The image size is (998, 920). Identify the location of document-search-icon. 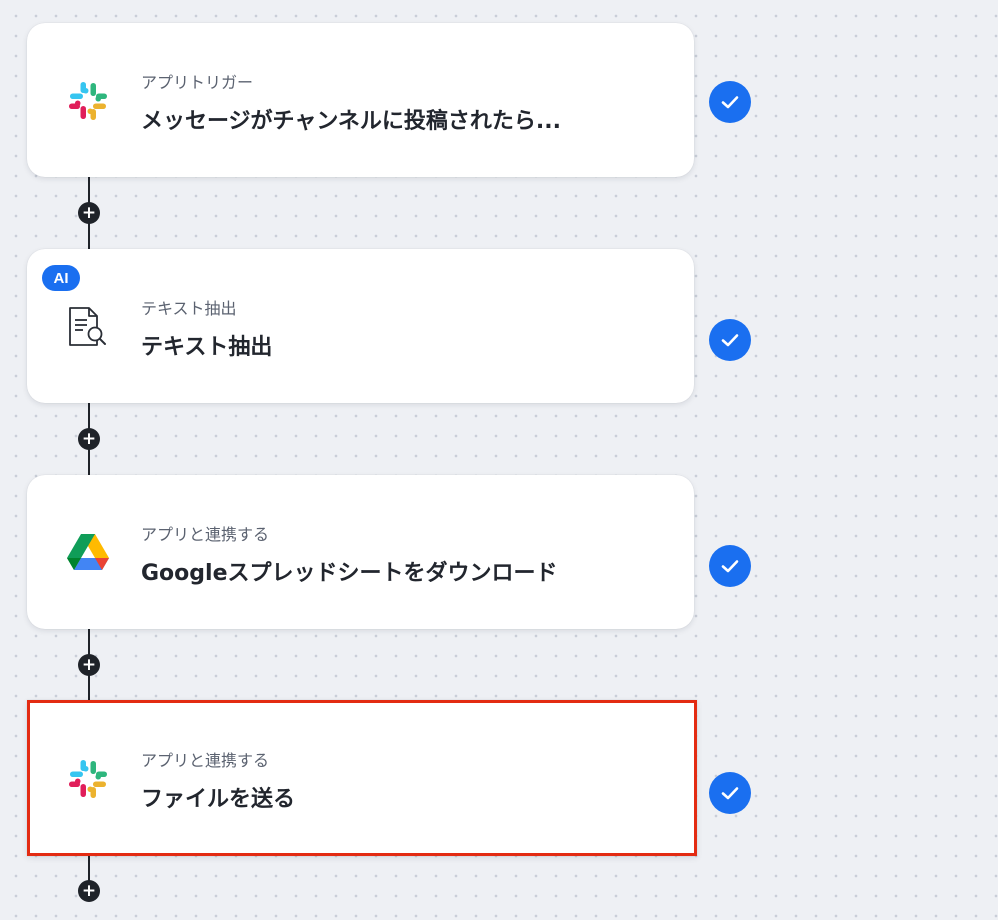
(88, 327).